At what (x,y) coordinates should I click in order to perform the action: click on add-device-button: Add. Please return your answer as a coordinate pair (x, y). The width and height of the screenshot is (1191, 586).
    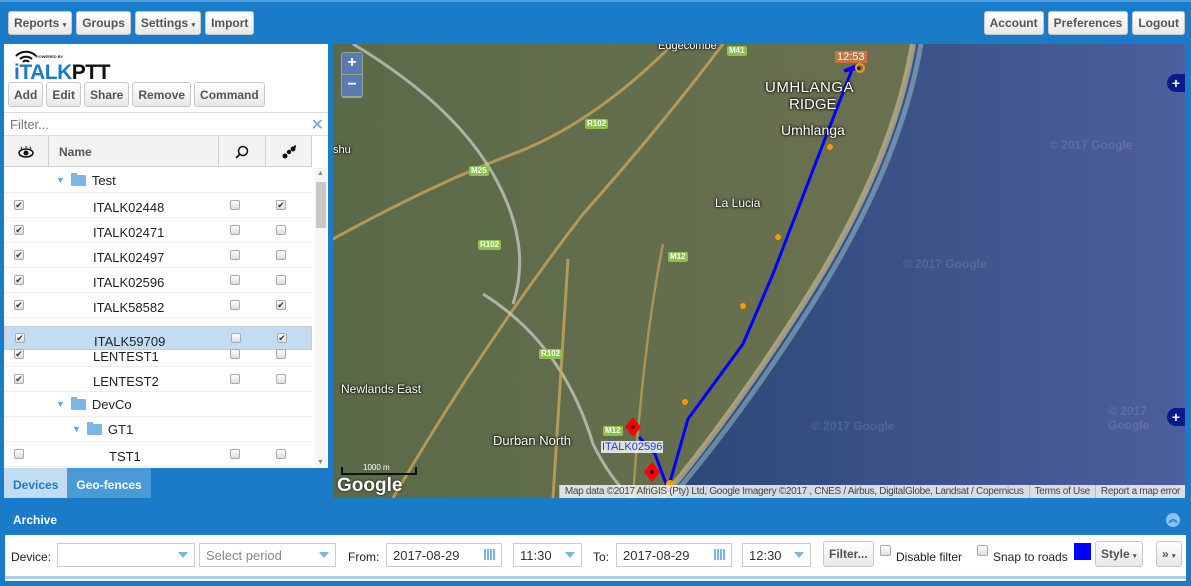
    Looking at the image, I should click on (26, 94).